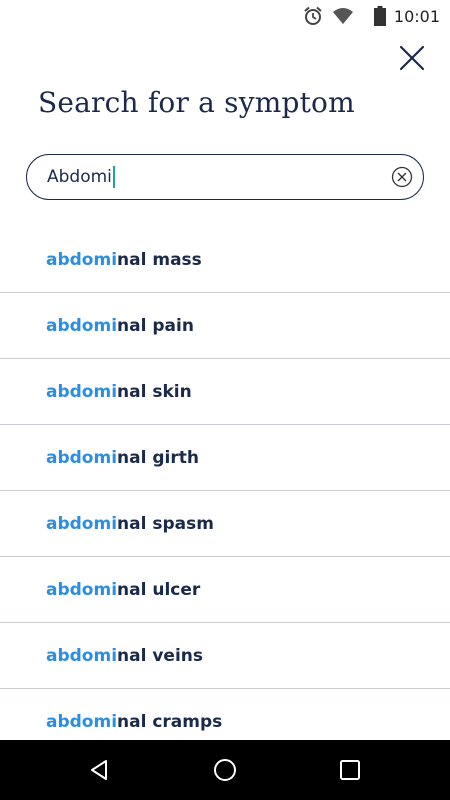 This screenshot has height=800, width=450. Describe the element at coordinates (225, 524) in the screenshot. I see `result-item: abdomi nal spasm` at that location.